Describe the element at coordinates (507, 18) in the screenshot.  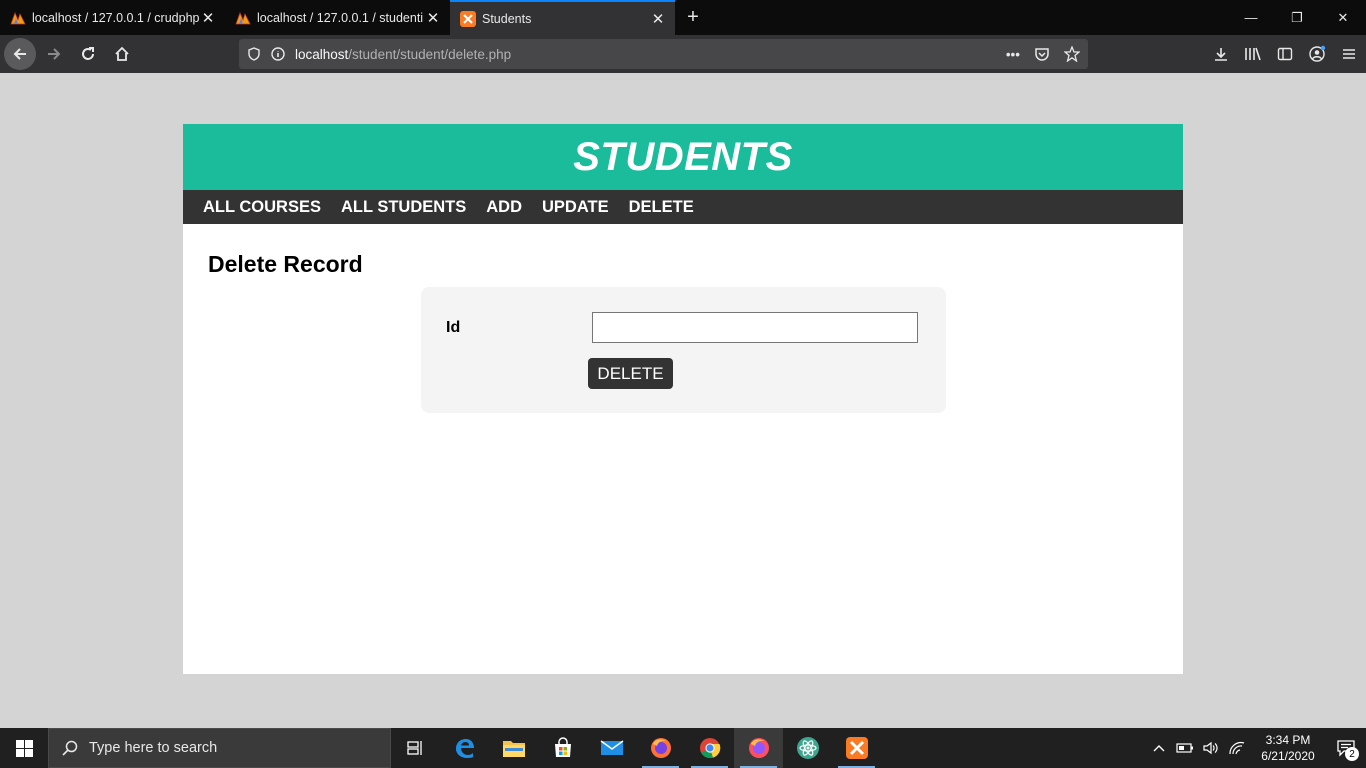
I see `tab-title: Students` at that location.